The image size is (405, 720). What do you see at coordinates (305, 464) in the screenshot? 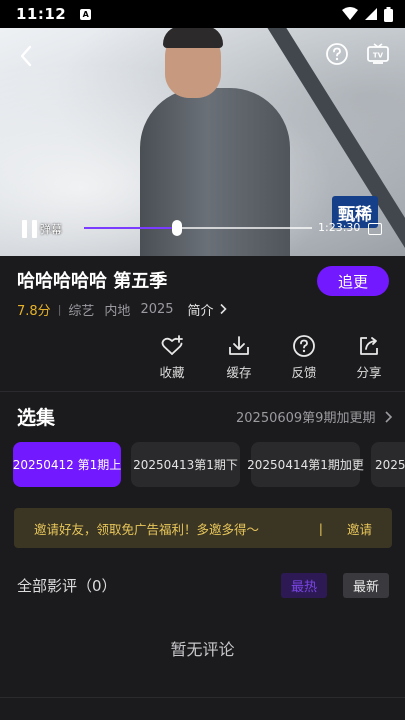
I see `episode-chip: 20250414第1期加更` at bounding box center [305, 464].